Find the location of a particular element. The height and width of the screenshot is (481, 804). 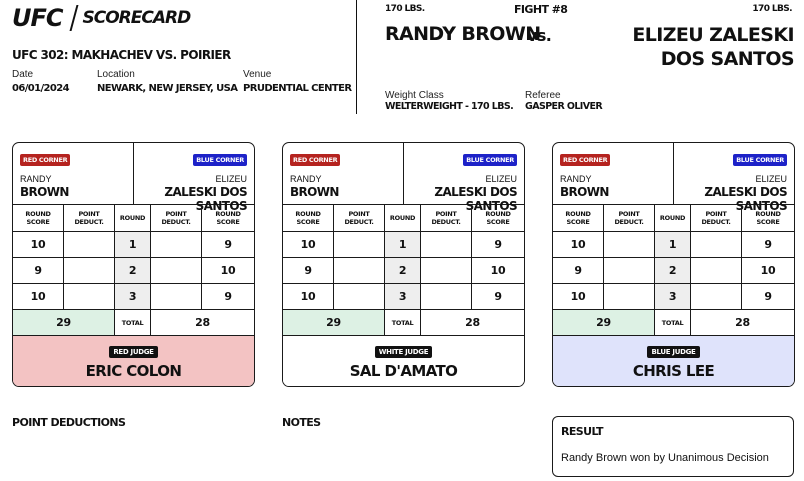

round-number: 1 is located at coordinates (673, 244).